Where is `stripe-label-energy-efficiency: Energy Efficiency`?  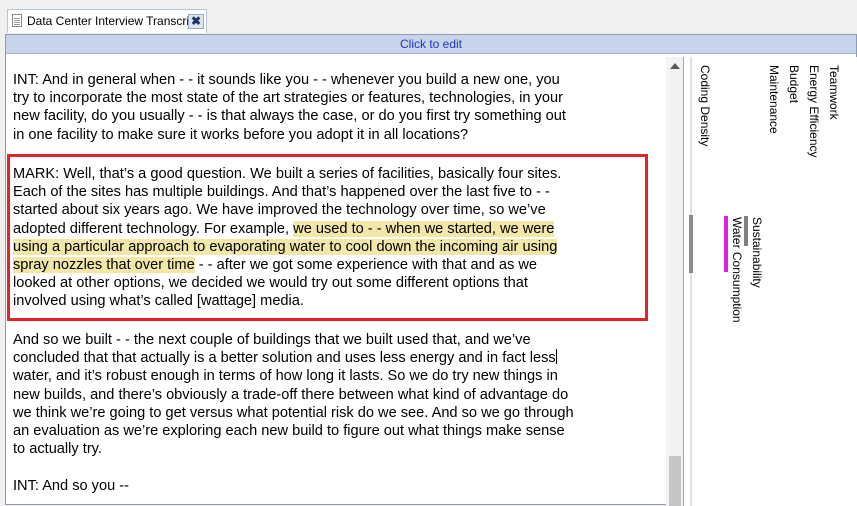 stripe-label-energy-efficiency: Energy Efficiency is located at coordinates (814, 111).